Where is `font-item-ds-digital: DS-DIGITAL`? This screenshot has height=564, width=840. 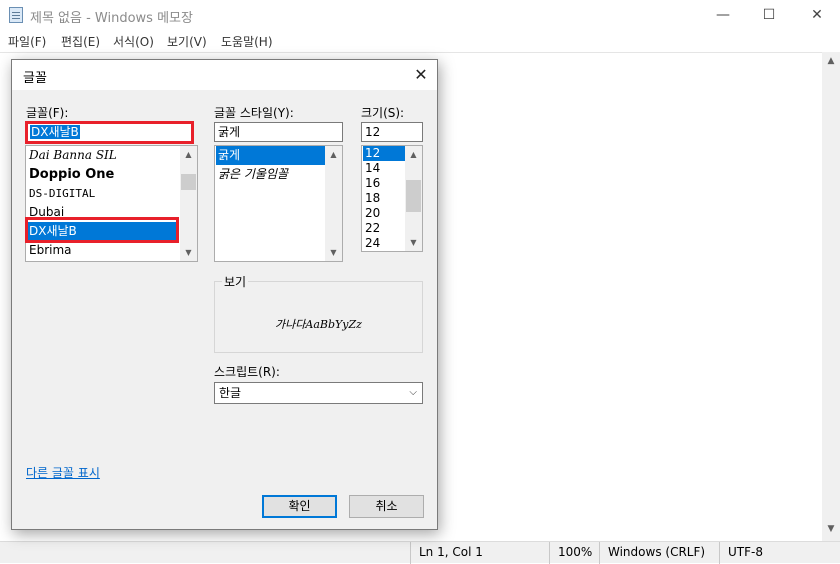 font-item-ds-digital: DS-DIGITAL is located at coordinates (103, 193).